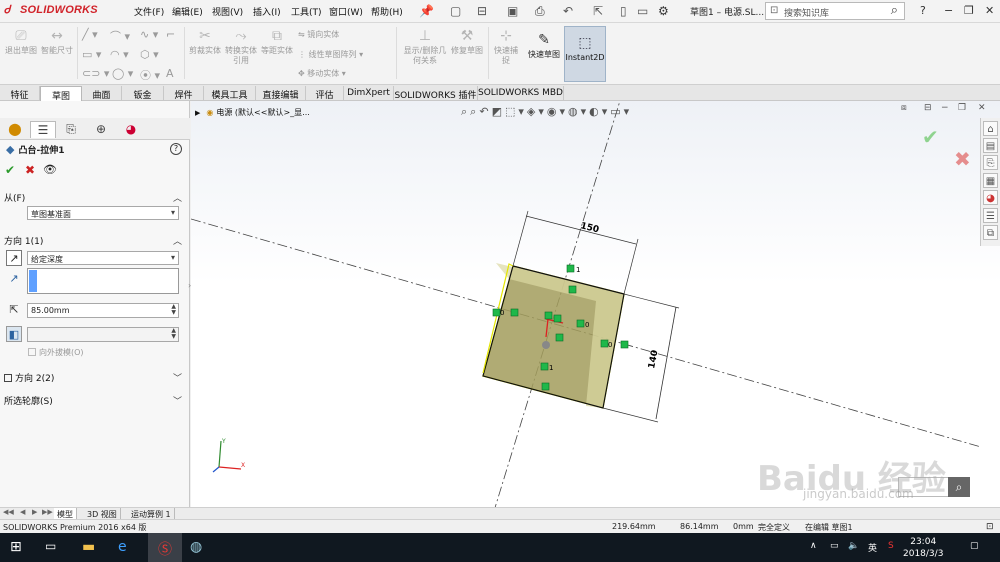  Describe the element at coordinates (894, 10) in the screenshot. I see `search-icon: ⌕` at that location.